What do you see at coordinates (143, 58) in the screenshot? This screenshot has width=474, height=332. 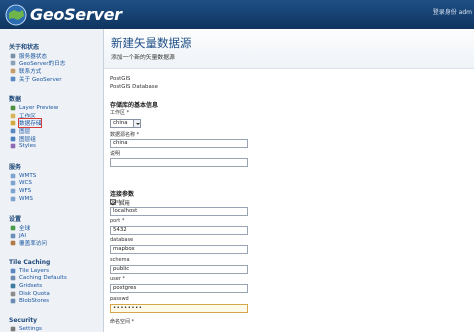 I see `page-subtitle: 添加一个新的矢量数据源` at bounding box center [143, 58].